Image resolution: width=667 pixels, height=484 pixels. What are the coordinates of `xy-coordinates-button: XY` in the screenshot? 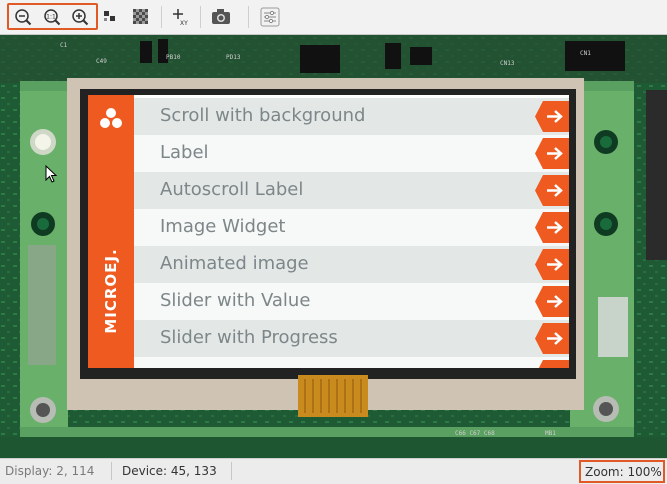 It's located at (181, 17).